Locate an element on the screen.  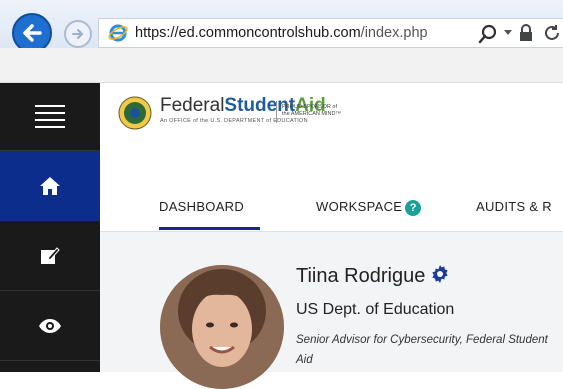
hamburger-menu-icon is located at coordinates (50, 116).